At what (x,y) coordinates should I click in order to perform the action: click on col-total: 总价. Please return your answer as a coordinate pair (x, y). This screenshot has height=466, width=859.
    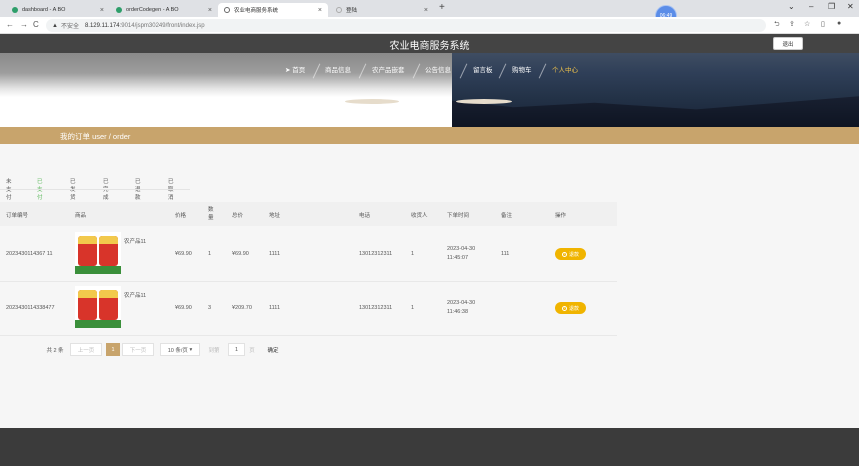
    Looking at the image, I should click on (238, 216).